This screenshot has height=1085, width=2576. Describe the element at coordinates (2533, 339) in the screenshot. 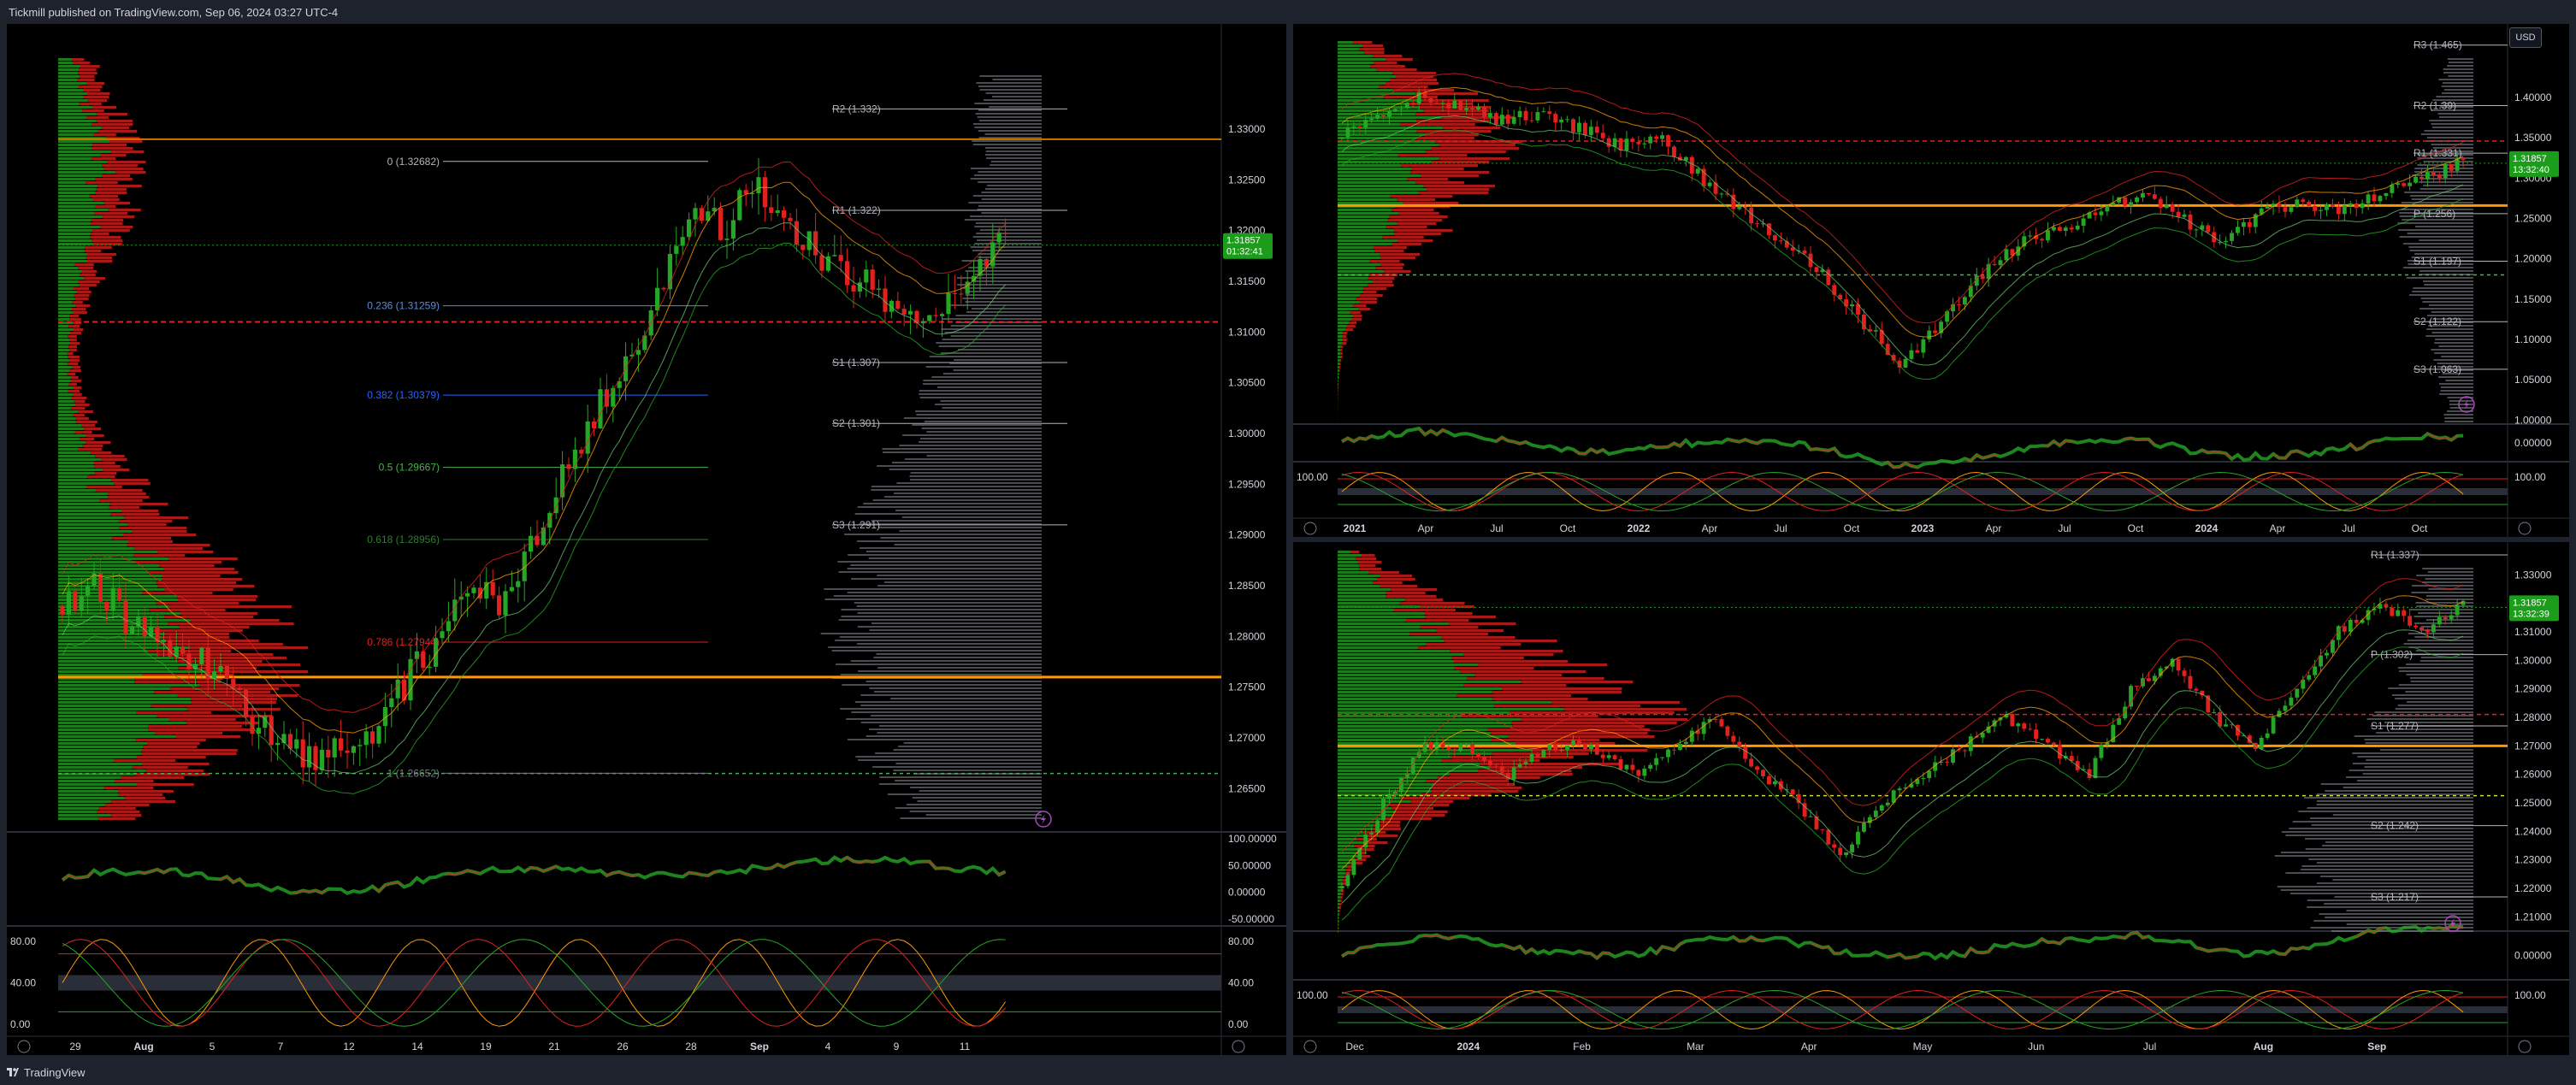

I see `price-tick-label: 1.10000` at that location.